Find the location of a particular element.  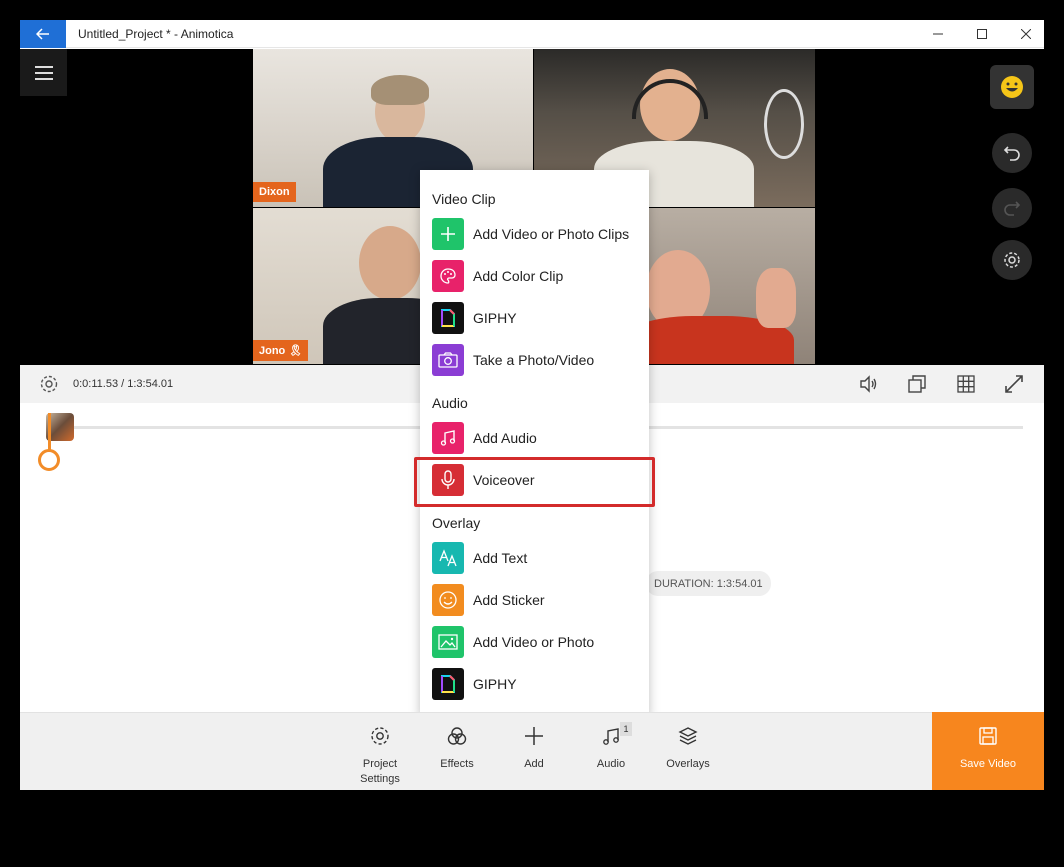

menu-section-audio: Audio is located at coordinates (450, 403).